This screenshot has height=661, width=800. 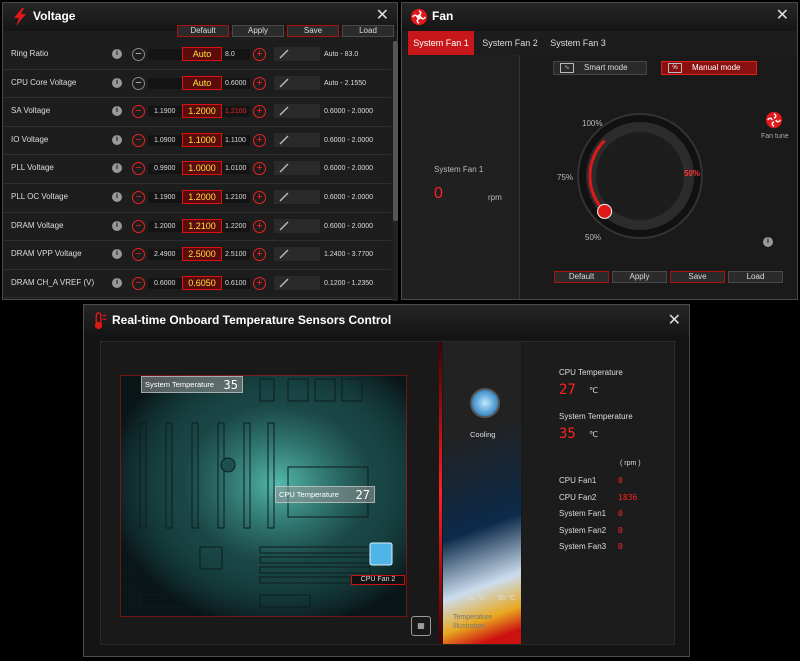 I want to click on cpu-fan-icon, so click(x=381, y=554).